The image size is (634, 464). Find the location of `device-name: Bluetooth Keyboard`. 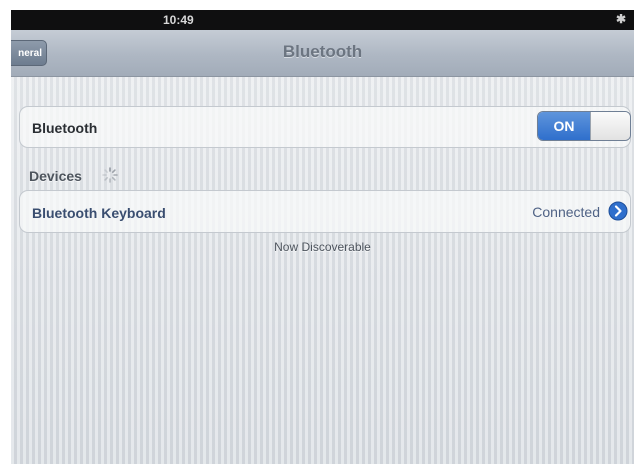

device-name: Bluetooth Keyboard is located at coordinates (99, 213).